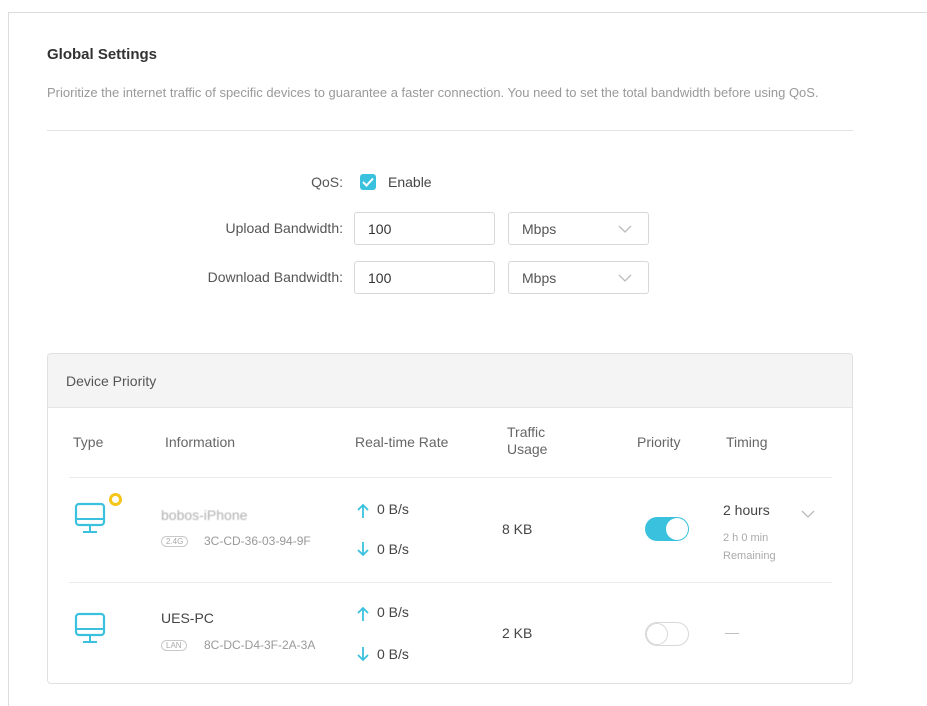  Describe the element at coordinates (527, 440) in the screenshot. I see `column-header-traffic: Traffic Usage` at that location.